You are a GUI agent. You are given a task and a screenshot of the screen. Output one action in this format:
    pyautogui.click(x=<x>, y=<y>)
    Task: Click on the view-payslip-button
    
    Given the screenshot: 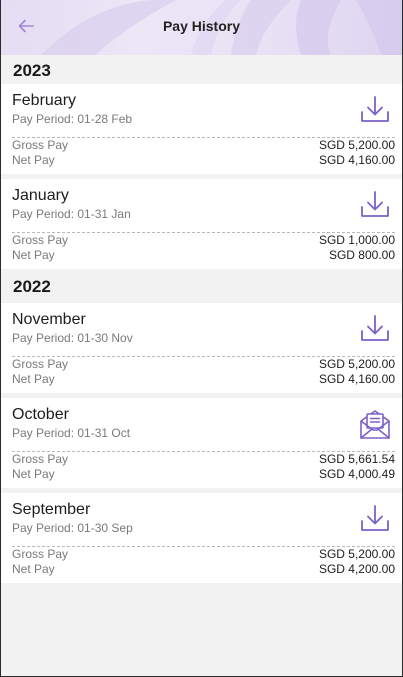 What is the action you would take?
    pyautogui.click(x=375, y=424)
    